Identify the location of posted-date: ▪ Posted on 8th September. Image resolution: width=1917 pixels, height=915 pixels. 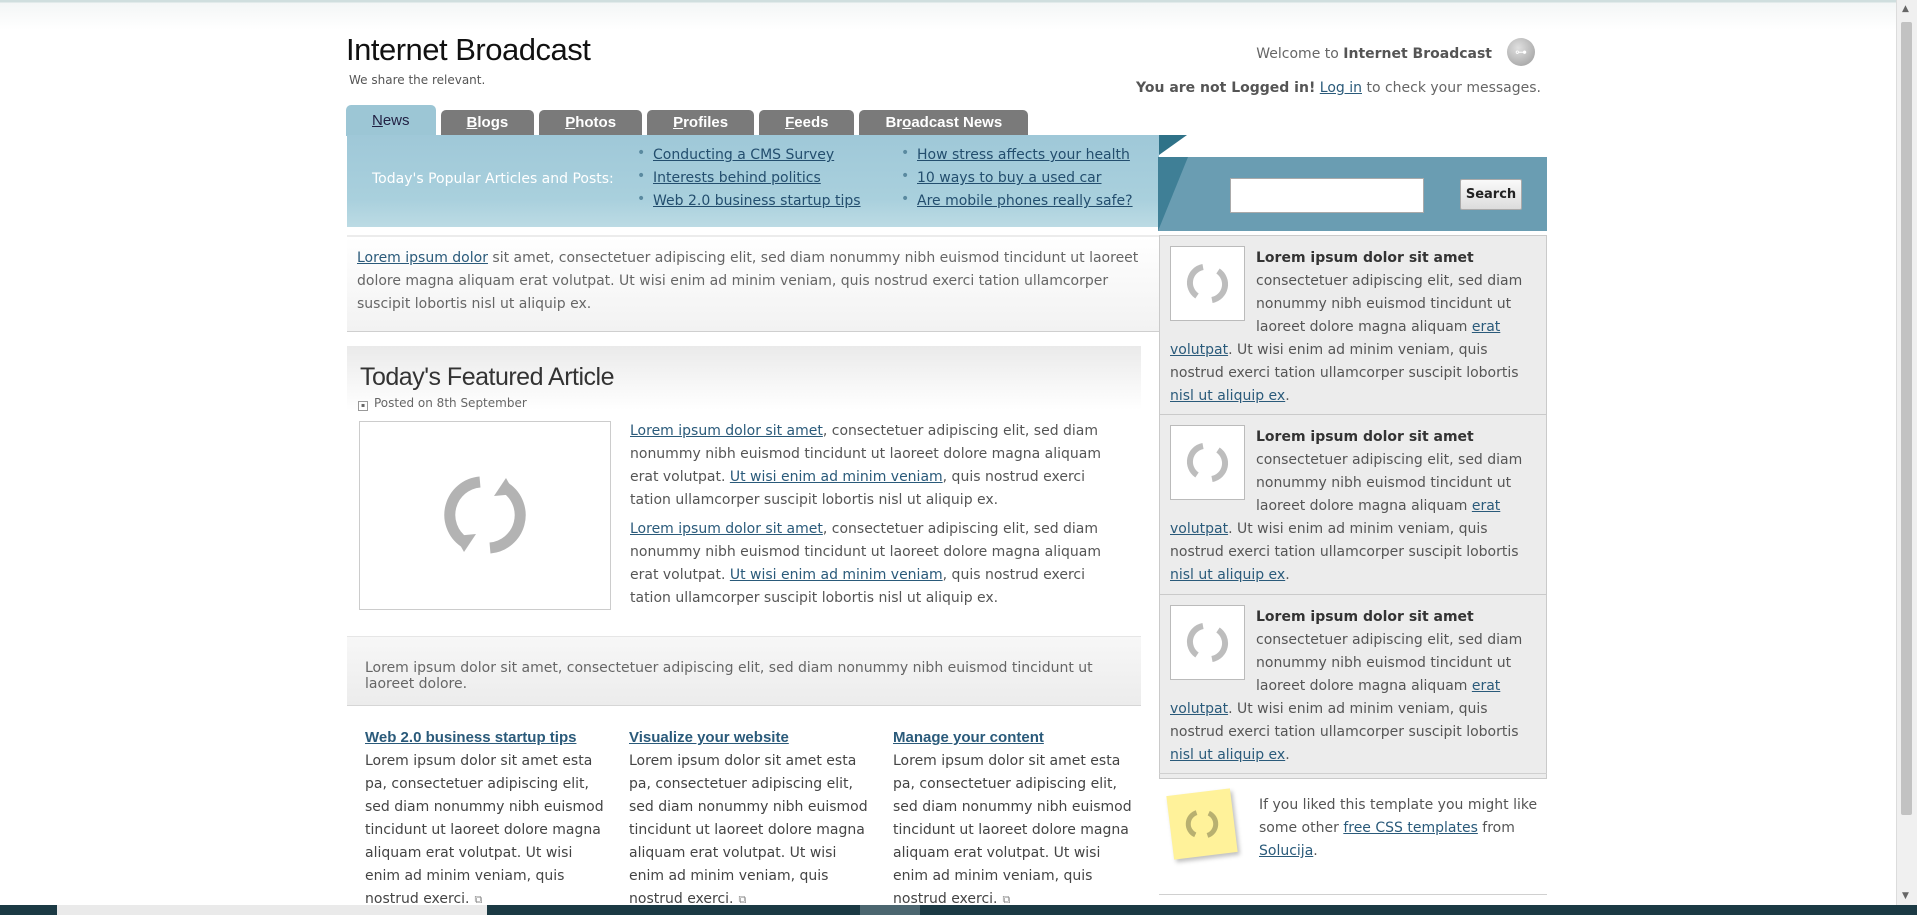
(442, 403).